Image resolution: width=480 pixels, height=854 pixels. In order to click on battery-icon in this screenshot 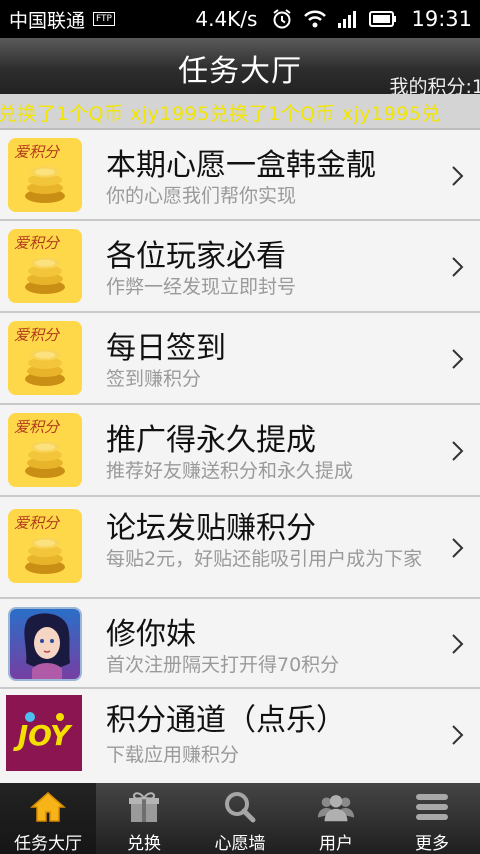, I will do `click(383, 19)`.